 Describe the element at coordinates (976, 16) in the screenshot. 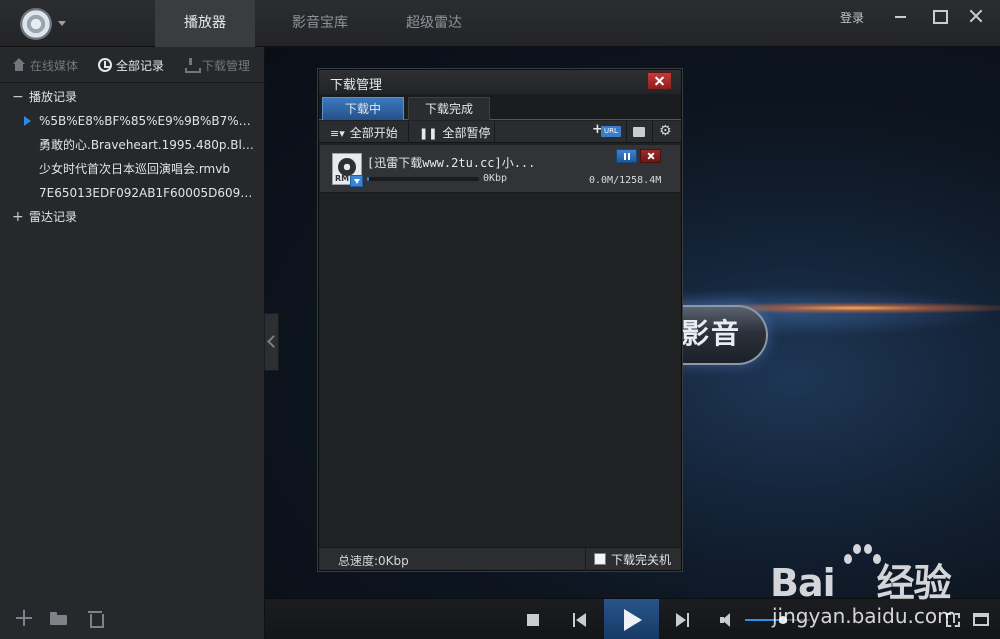

I see `close-icon` at that location.